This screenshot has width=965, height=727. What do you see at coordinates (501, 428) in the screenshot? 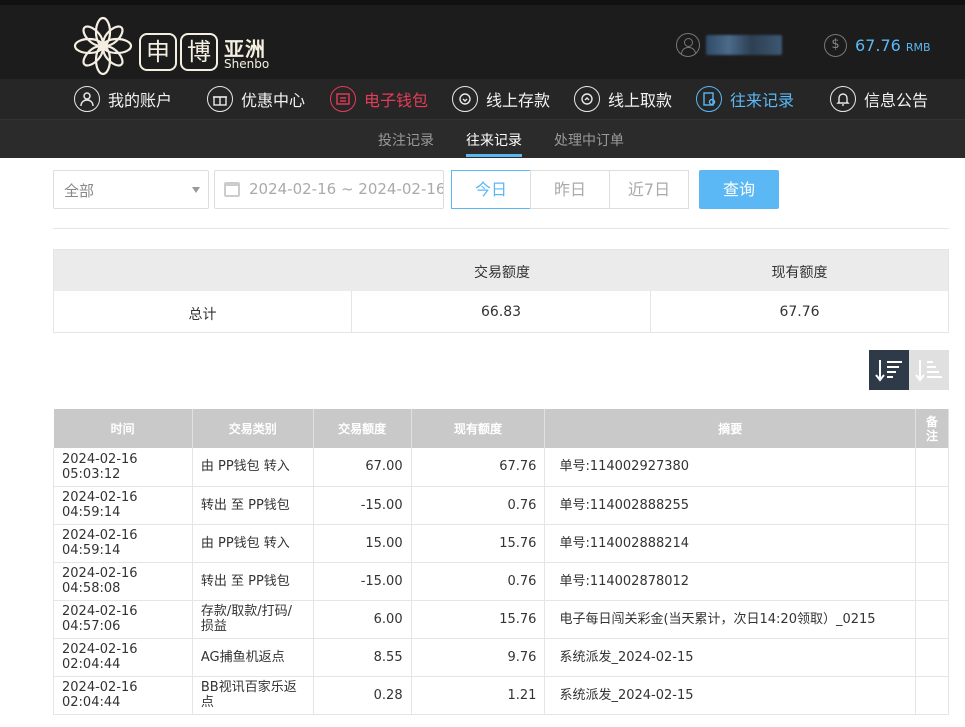
I see `table-header-row: 时间 交易类别 交易额度 现有额度 摘要 备注` at bounding box center [501, 428].